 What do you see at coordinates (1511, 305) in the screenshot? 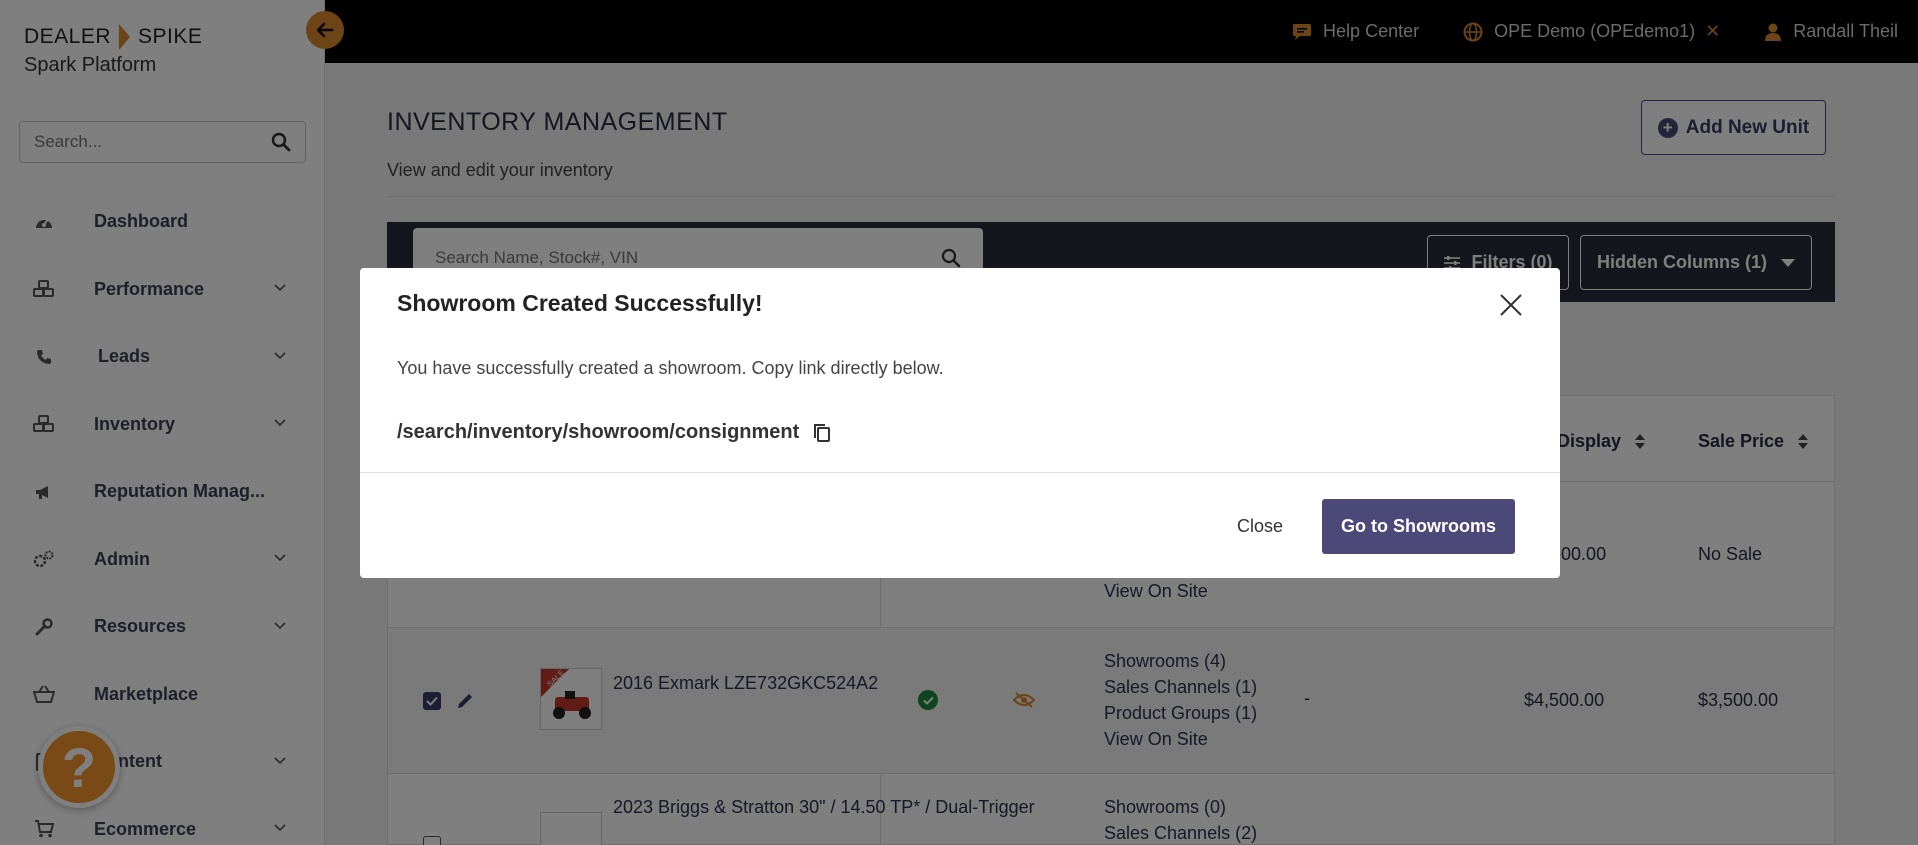
I see `close-icon` at bounding box center [1511, 305].